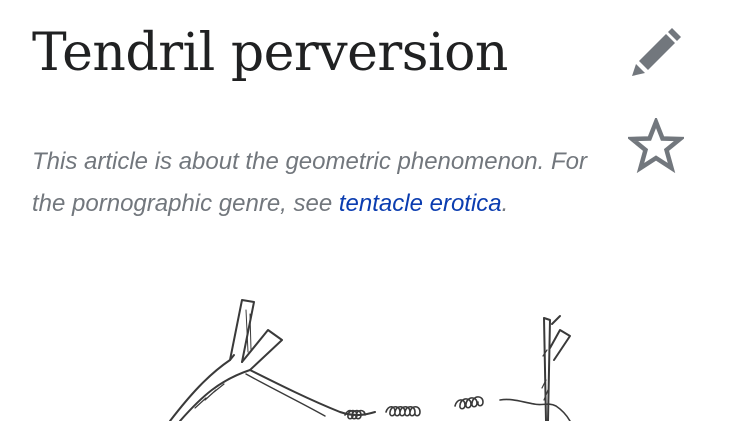 The image size is (750, 421). I want to click on hatnote-period: ., so click(505, 203).